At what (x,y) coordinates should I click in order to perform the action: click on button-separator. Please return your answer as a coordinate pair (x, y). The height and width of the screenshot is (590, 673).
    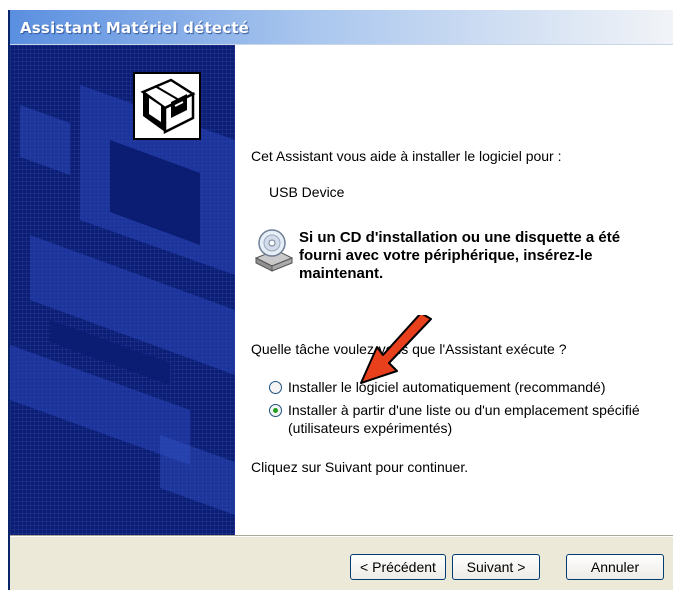
    Looking at the image, I should click on (341, 536).